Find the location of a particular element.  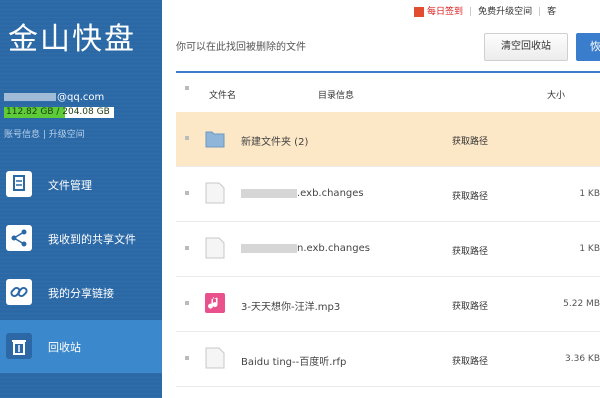

nav-label-my-share-links: 我的分享链接 is located at coordinates (81, 293).